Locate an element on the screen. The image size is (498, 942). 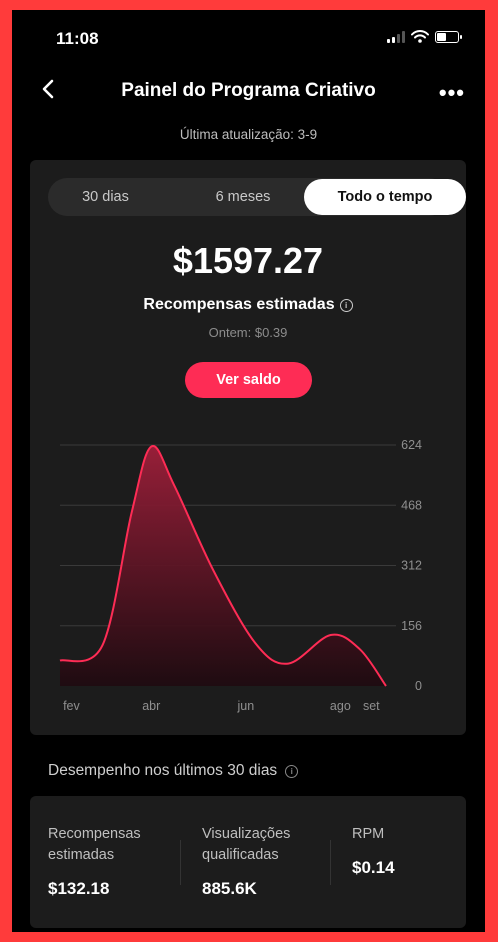
tab-30-days: 30 dias is located at coordinates (105, 197).